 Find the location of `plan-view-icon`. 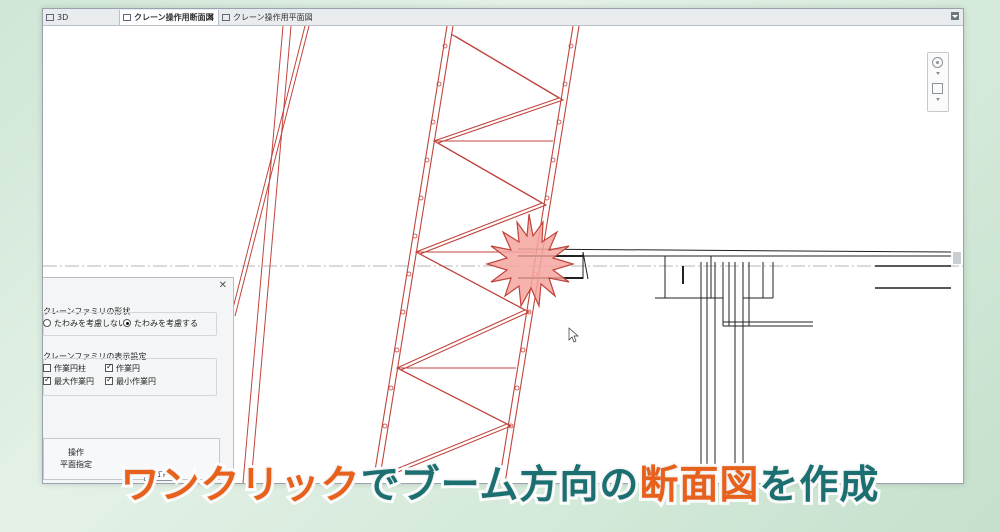

plan-view-icon is located at coordinates (226, 17).